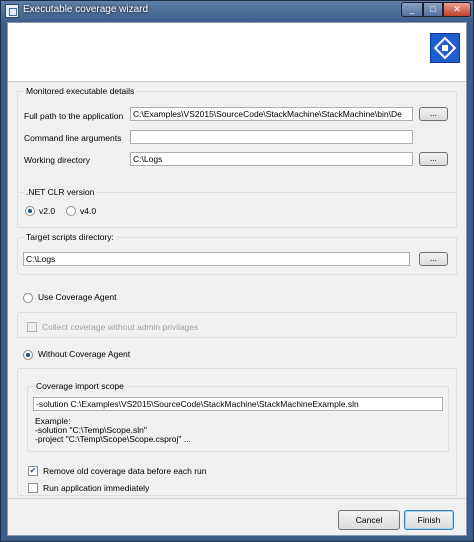  Describe the element at coordinates (216, 259) in the screenshot. I see `target-dir-input: C:\Logs` at that location.